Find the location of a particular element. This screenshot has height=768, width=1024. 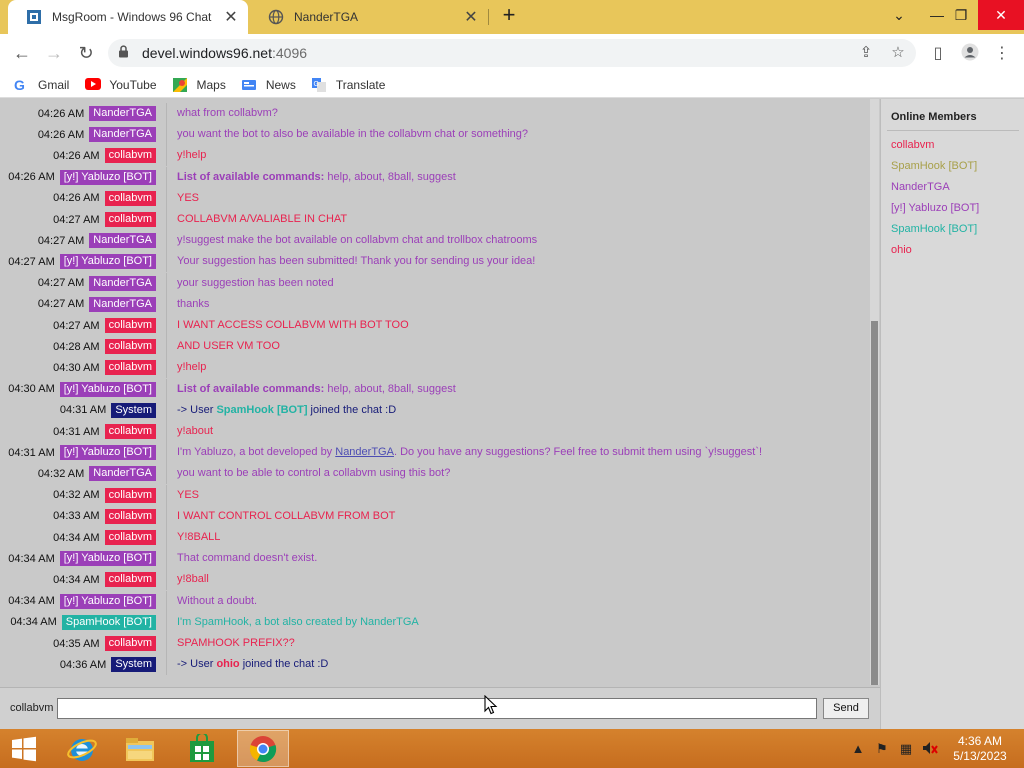

reload-icon: ↻ is located at coordinates (86, 53).